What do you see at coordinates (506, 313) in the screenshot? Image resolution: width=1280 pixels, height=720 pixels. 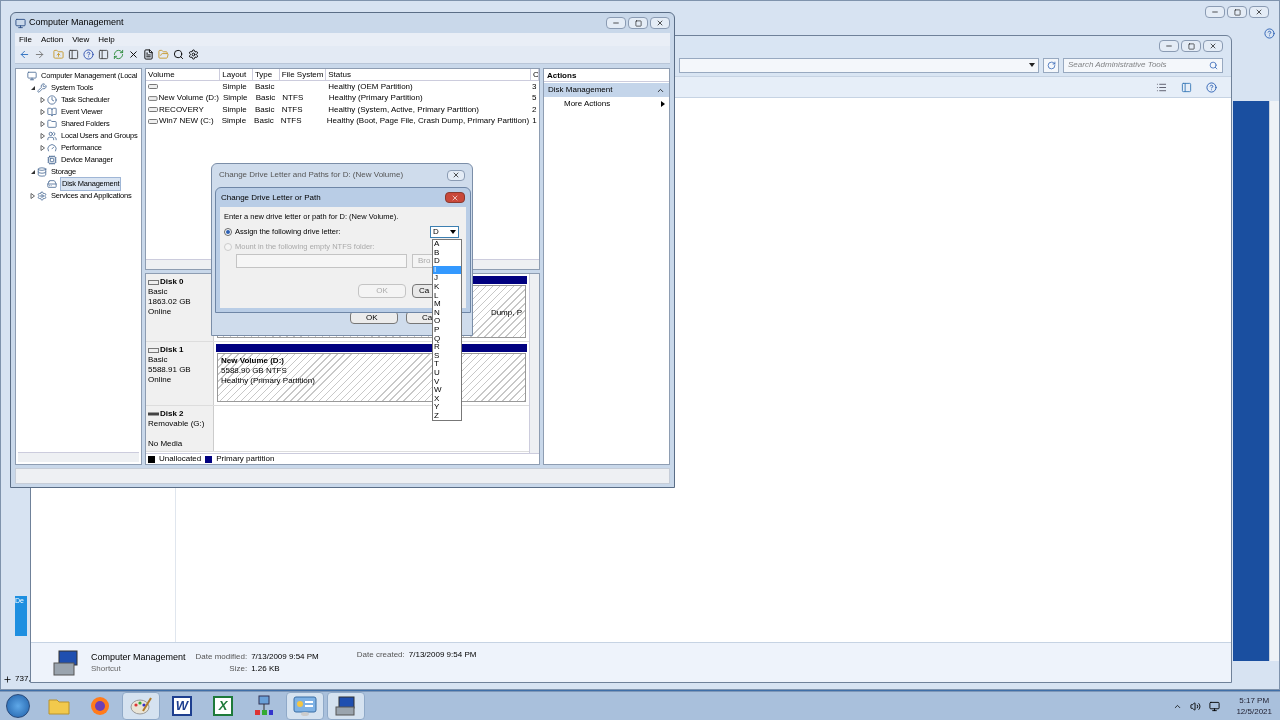 I see `partition-detail: Dump, P` at bounding box center [506, 313].